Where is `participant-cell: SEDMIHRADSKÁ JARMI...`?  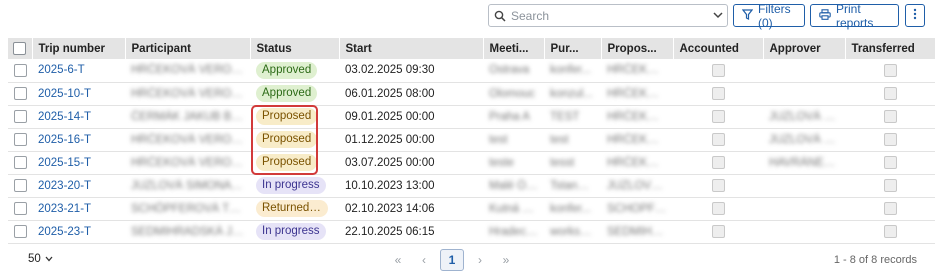 participant-cell: SEDMIHRADSKÁ JARMI... is located at coordinates (187, 232).